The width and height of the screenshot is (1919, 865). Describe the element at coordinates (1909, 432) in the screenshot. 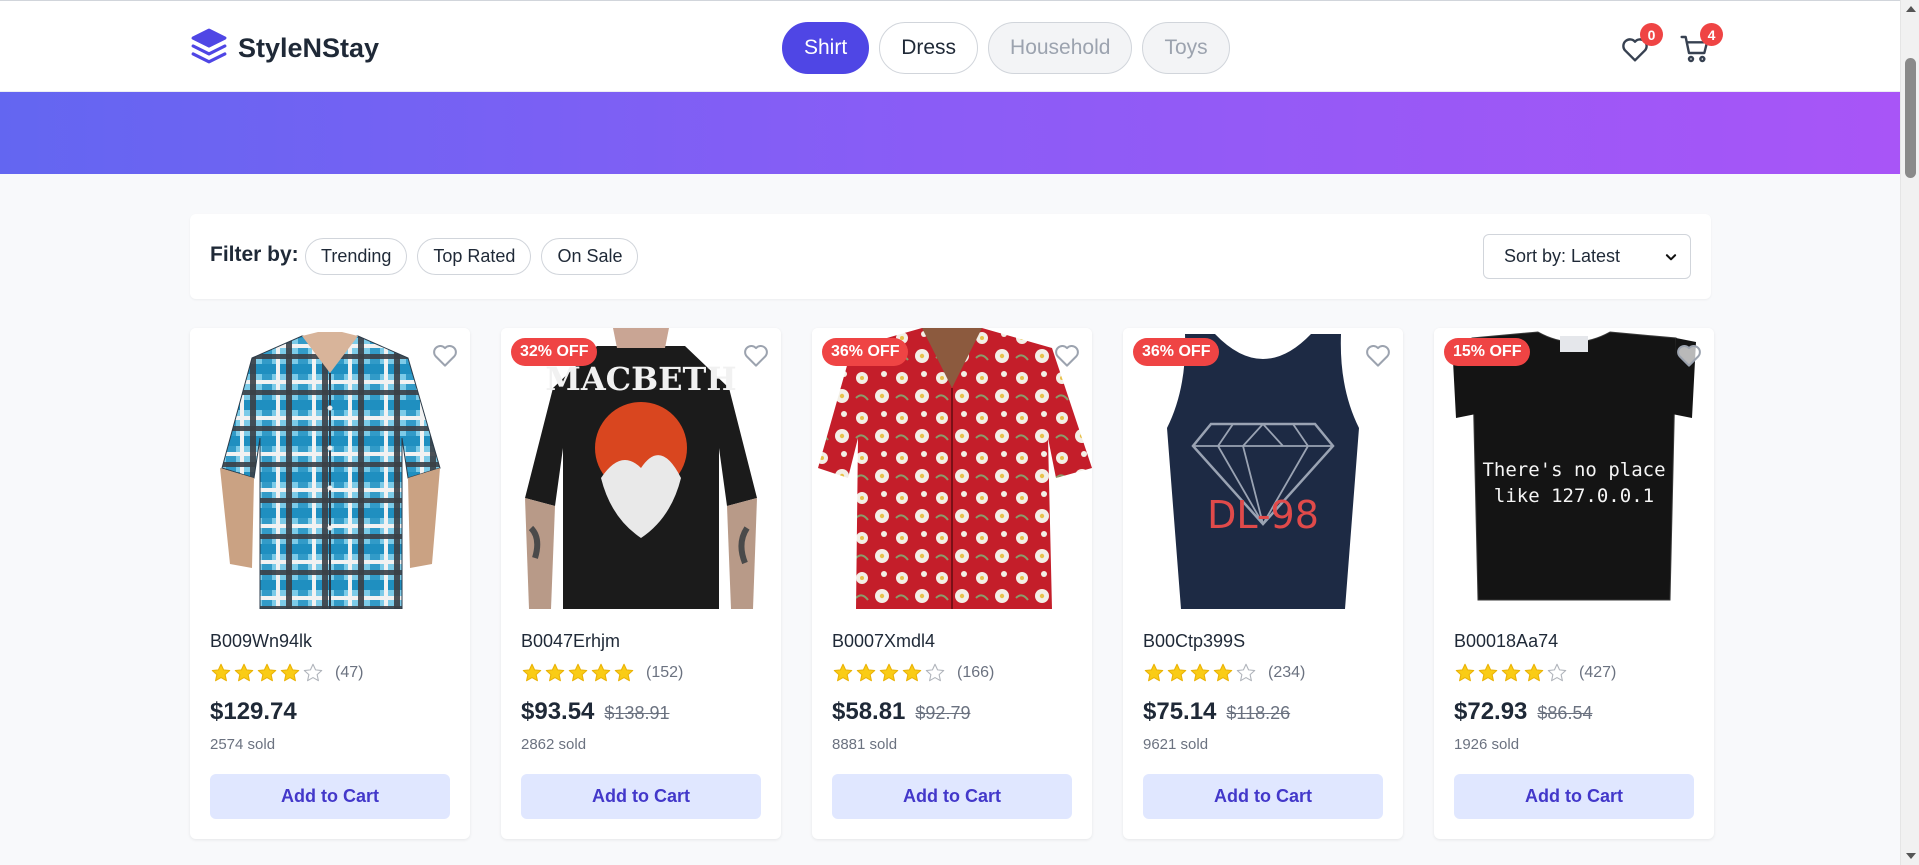

I see `page-scrollbar` at that location.